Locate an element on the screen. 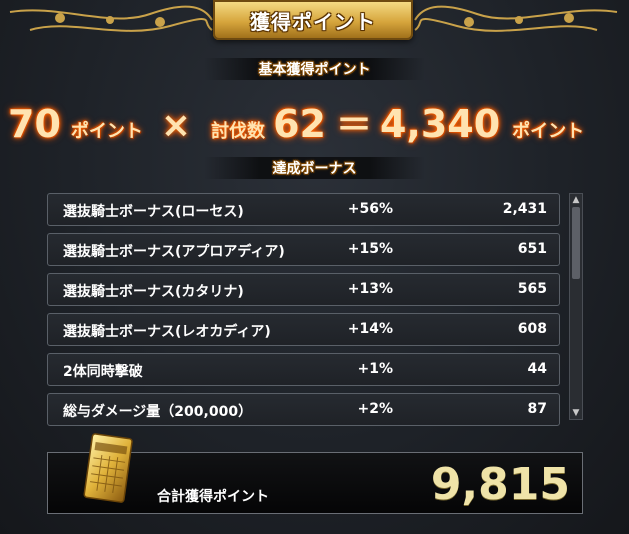  basic-points-heading: 基本獲得ポイント is located at coordinates (314, 69).